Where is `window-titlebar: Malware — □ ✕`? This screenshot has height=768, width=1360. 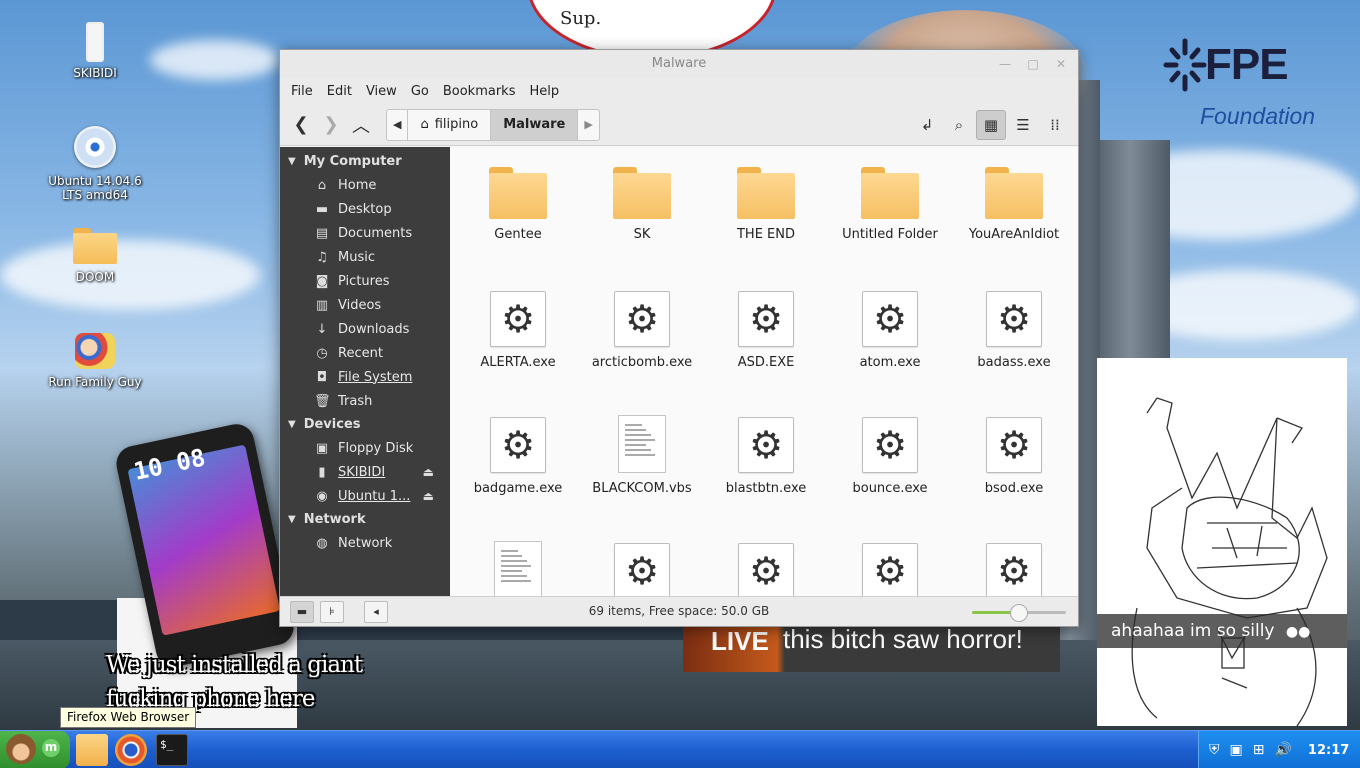
window-titlebar: Malware — □ ✕ is located at coordinates (679, 64).